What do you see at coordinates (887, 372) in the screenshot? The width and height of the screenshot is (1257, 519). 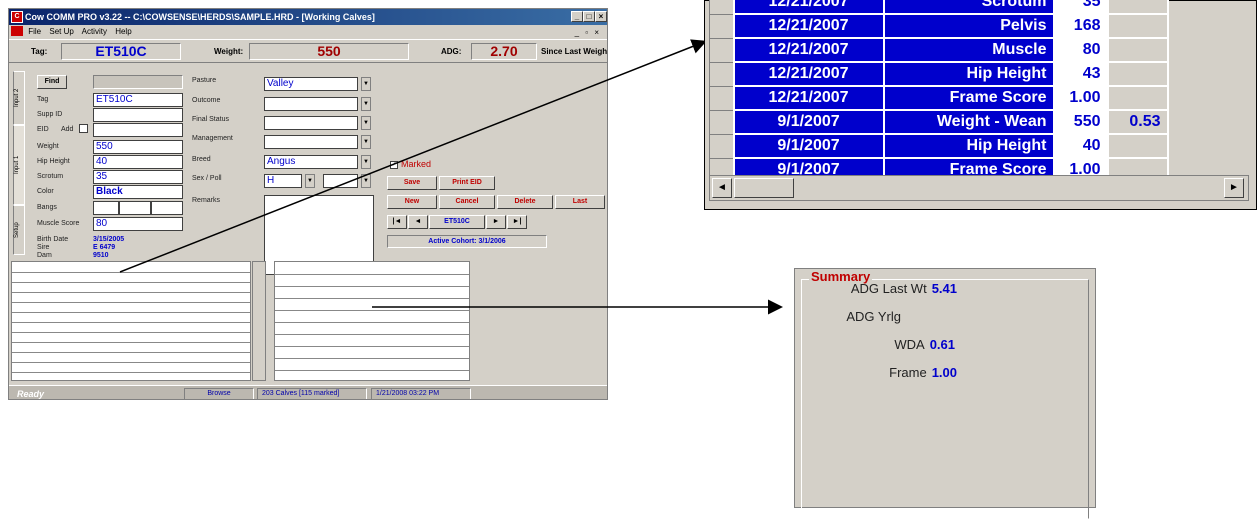 I see `summary-row-frame: Frame 1.00` at bounding box center [887, 372].